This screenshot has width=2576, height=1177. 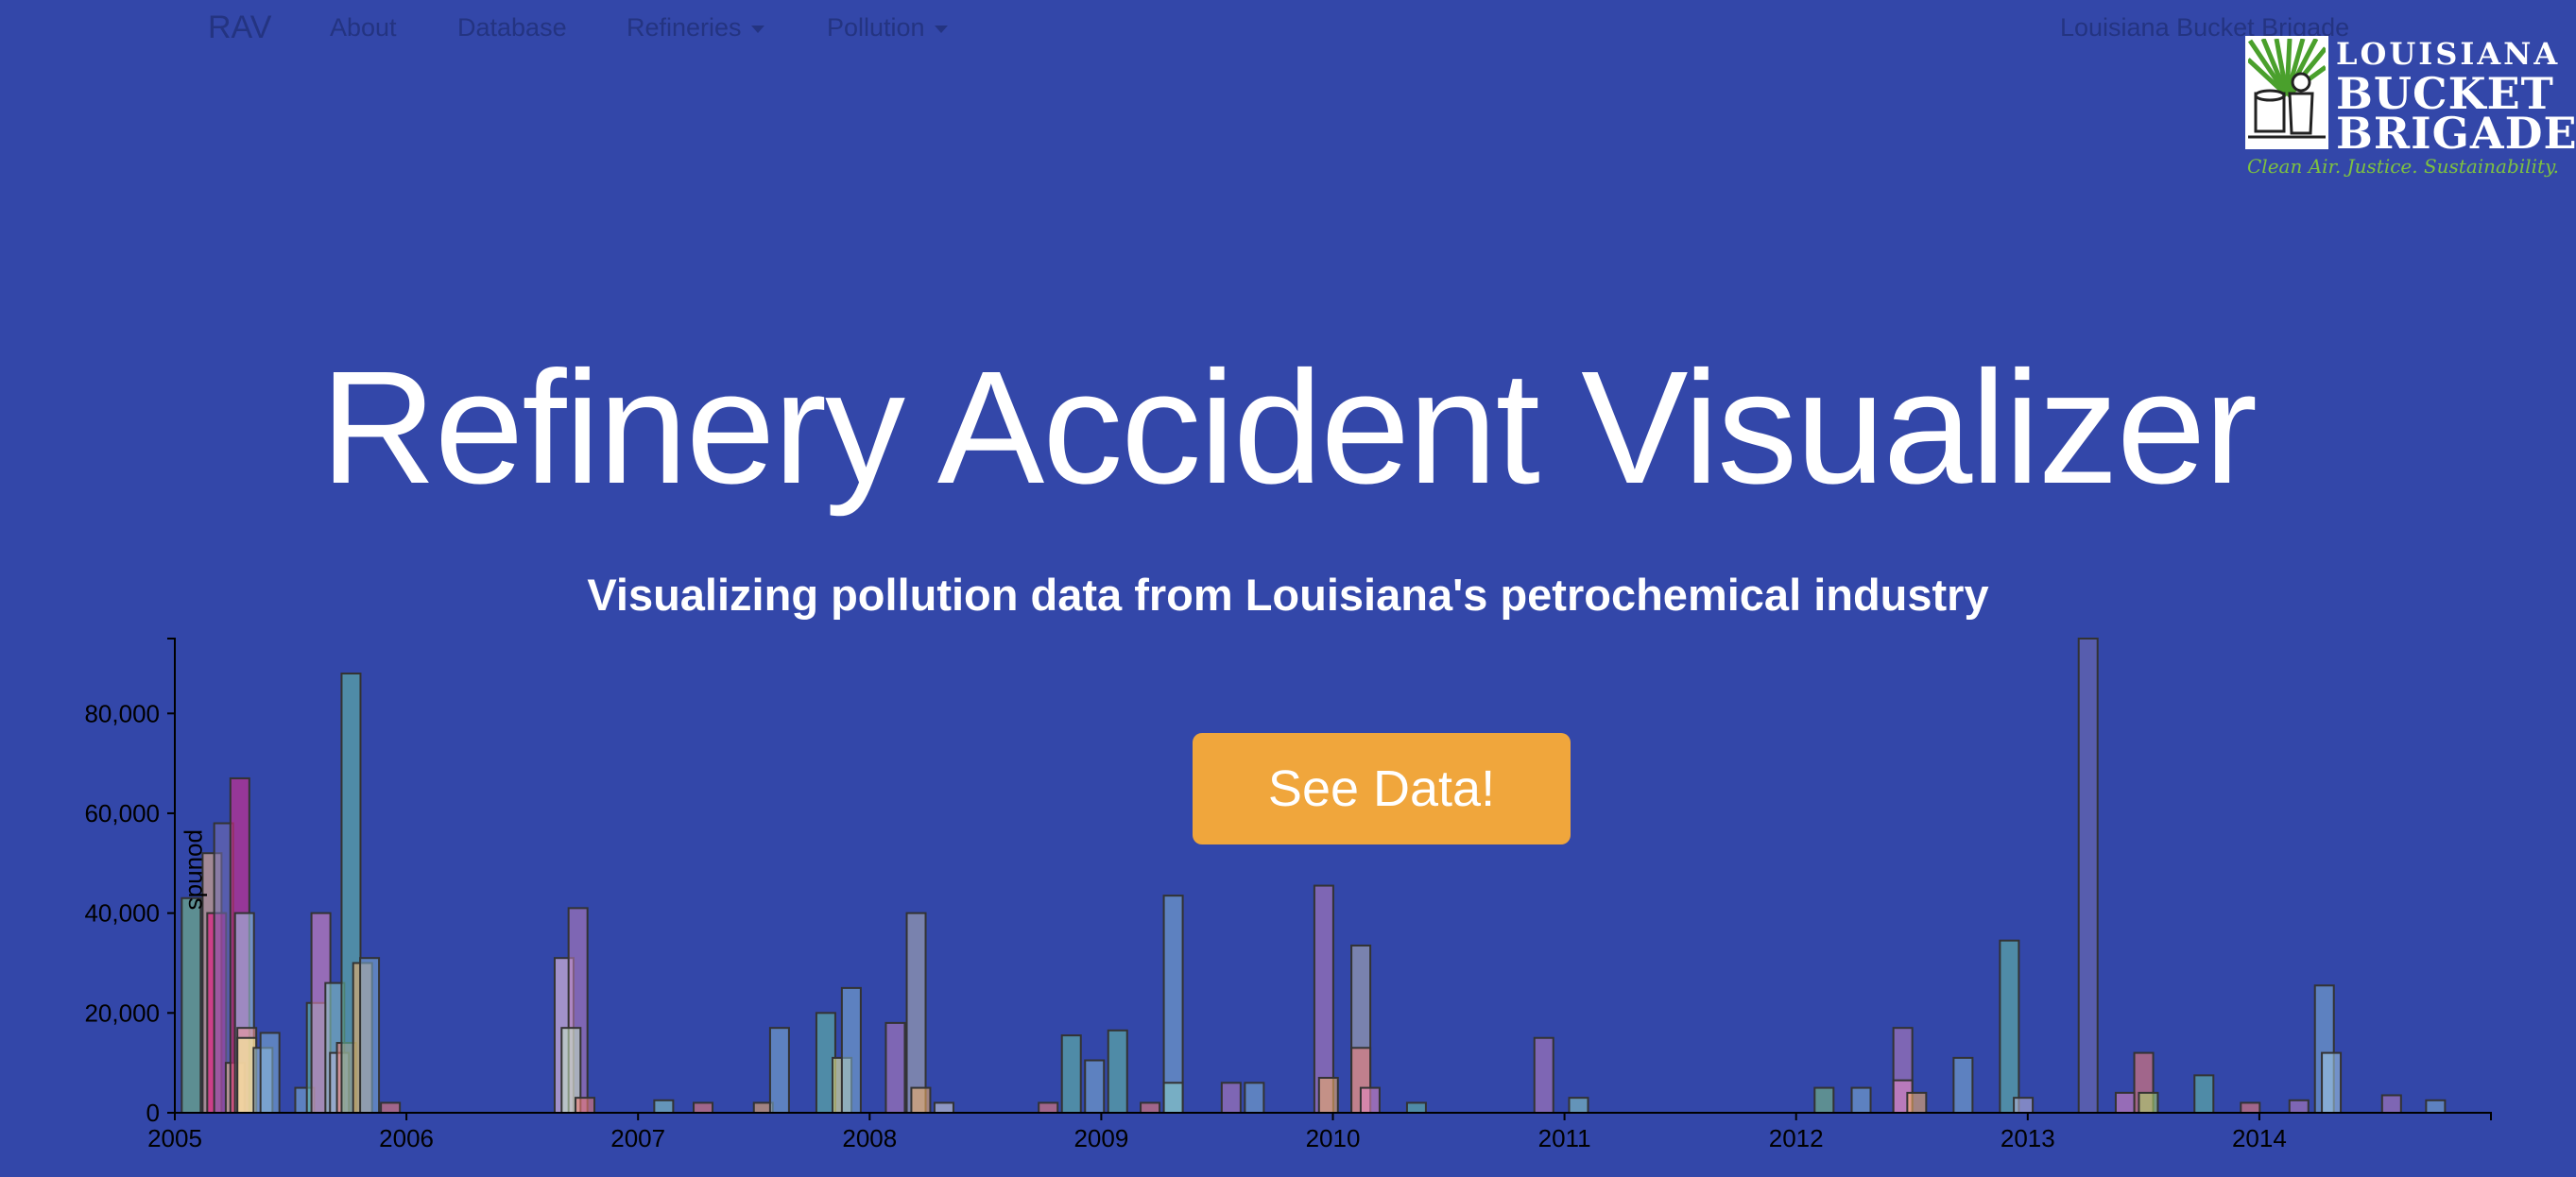 What do you see at coordinates (122, 813) in the screenshot?
I see `y-tick-label: 60,000` at bounding box center [122, 813].